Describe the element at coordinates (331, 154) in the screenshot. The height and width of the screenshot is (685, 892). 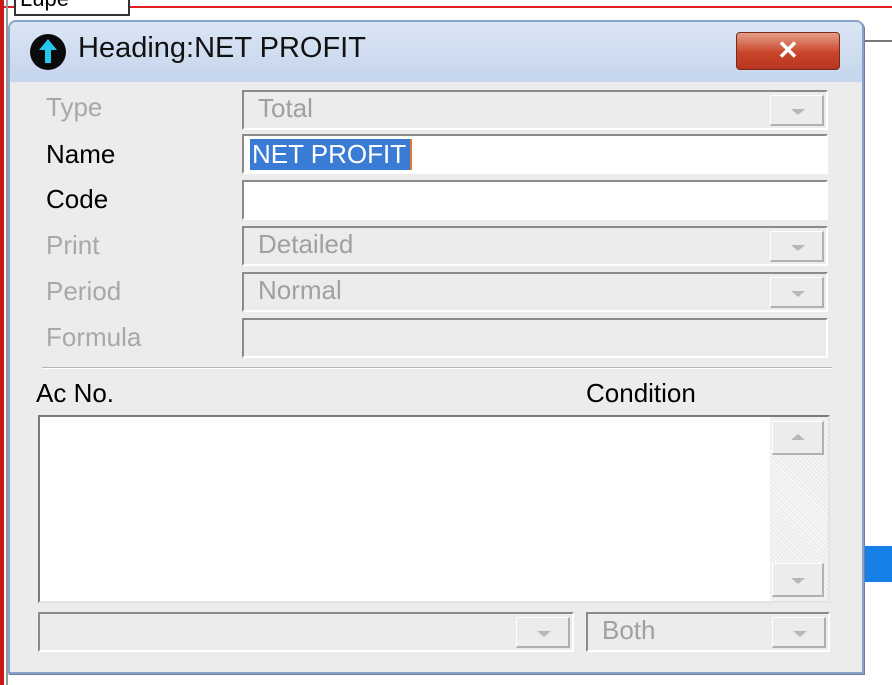
I see `name-value: NET PROFIT` at that location.